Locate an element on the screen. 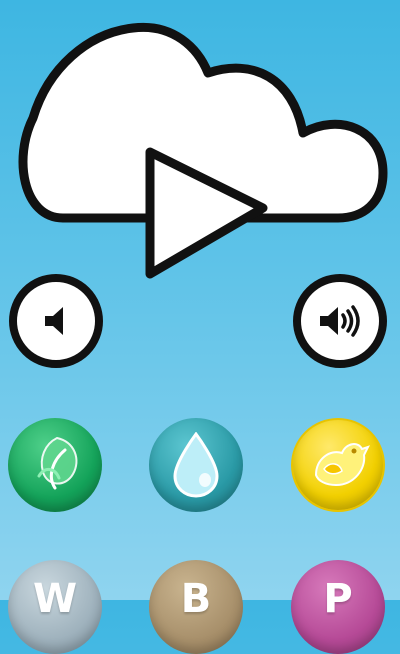  w-sound-button: W is located at coordinates (55, 607).